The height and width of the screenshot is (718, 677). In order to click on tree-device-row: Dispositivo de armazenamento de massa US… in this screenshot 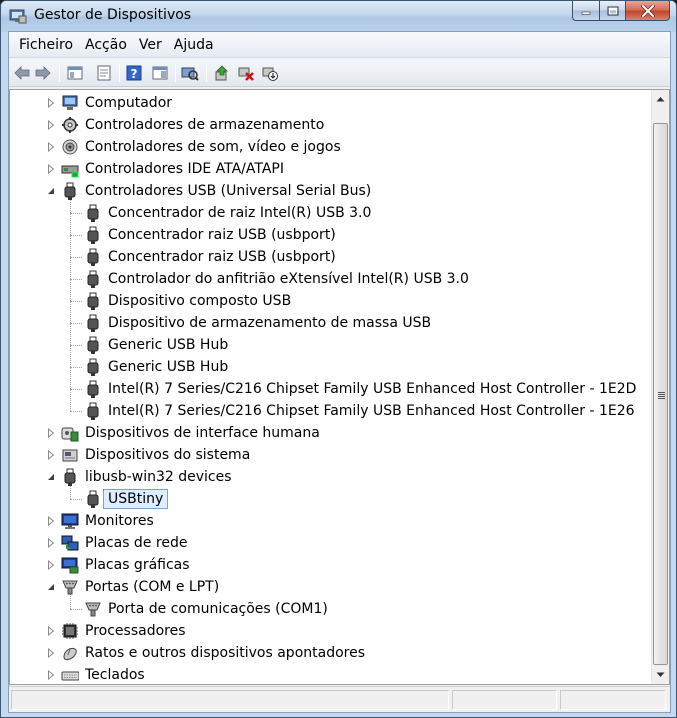, I will do `click(330, 323)`.